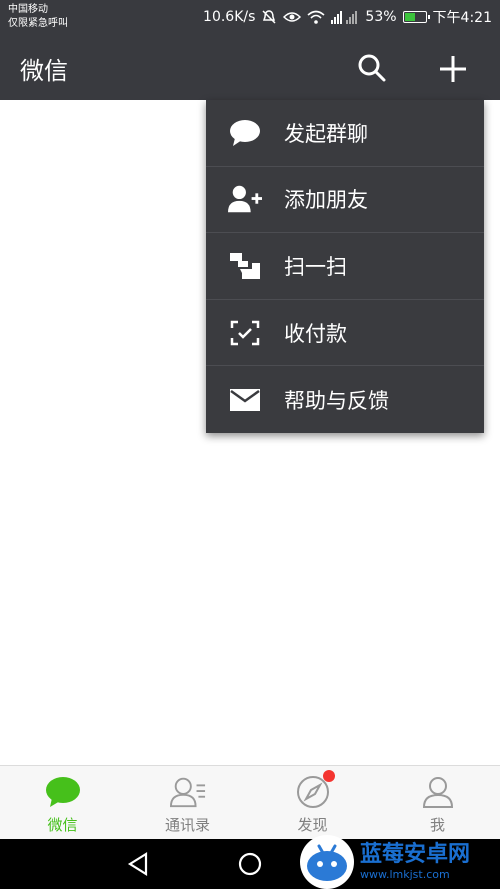  I want to click on menu-item-payment: 收付款, so click(345, 333).